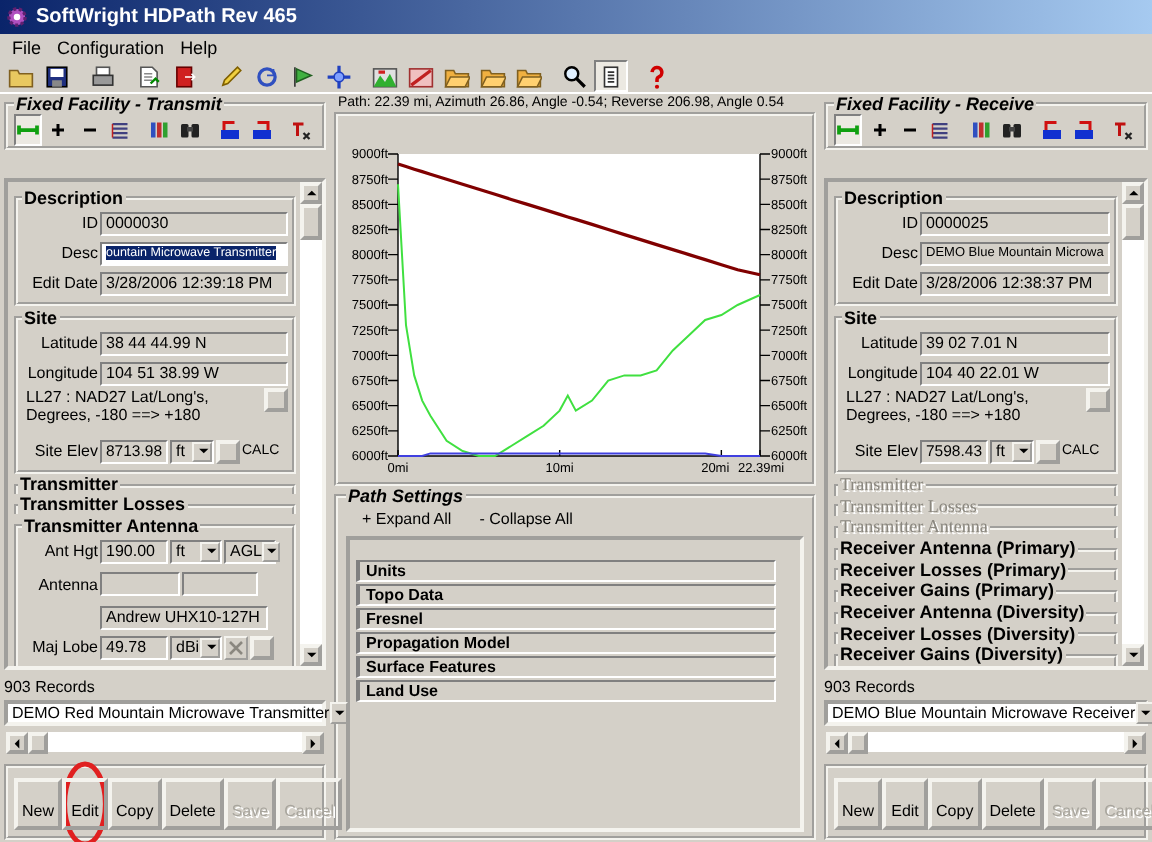 The height and width of the screenshot is (842, 1152). I want to click on clear-button, so click(236, 647).